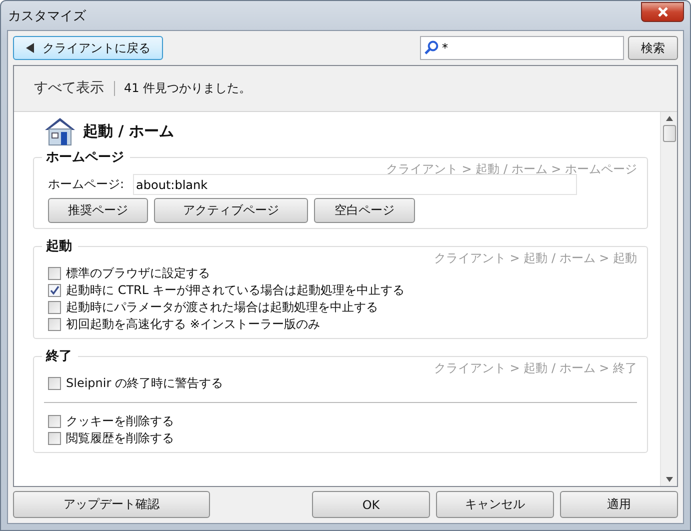  Describe the element at coordinates (138, 273) in the screenshot. I see `checkbox-label: 標準のブラウザに設定する` at that location.